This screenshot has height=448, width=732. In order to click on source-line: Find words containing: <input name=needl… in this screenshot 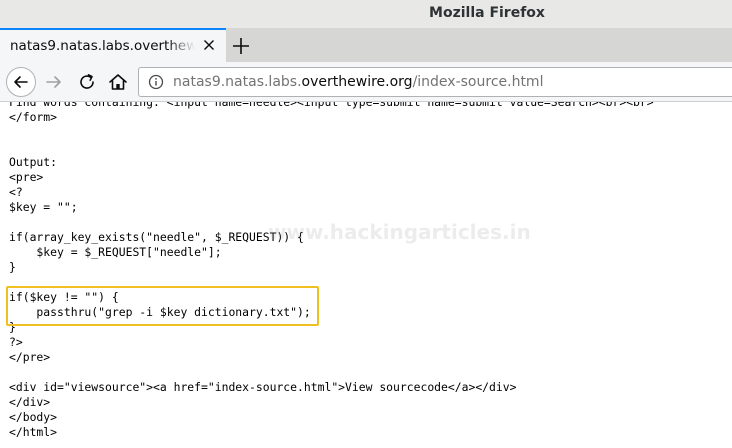, I will do `click(331, 105)`.